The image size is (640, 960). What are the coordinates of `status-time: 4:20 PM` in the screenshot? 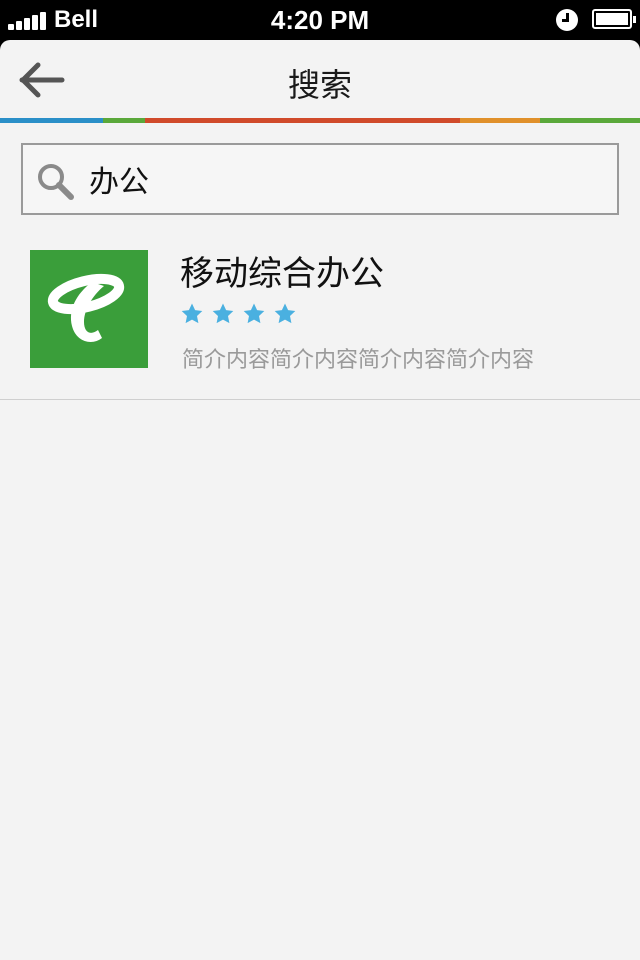 It's located at (320, 20).